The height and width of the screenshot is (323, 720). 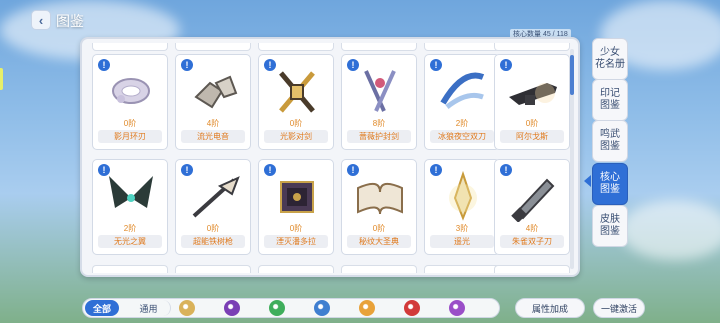 What do you see at coordinates (533, 94) in the screenshot?
I see `rifle-icon` at bounding box center [533, 94].